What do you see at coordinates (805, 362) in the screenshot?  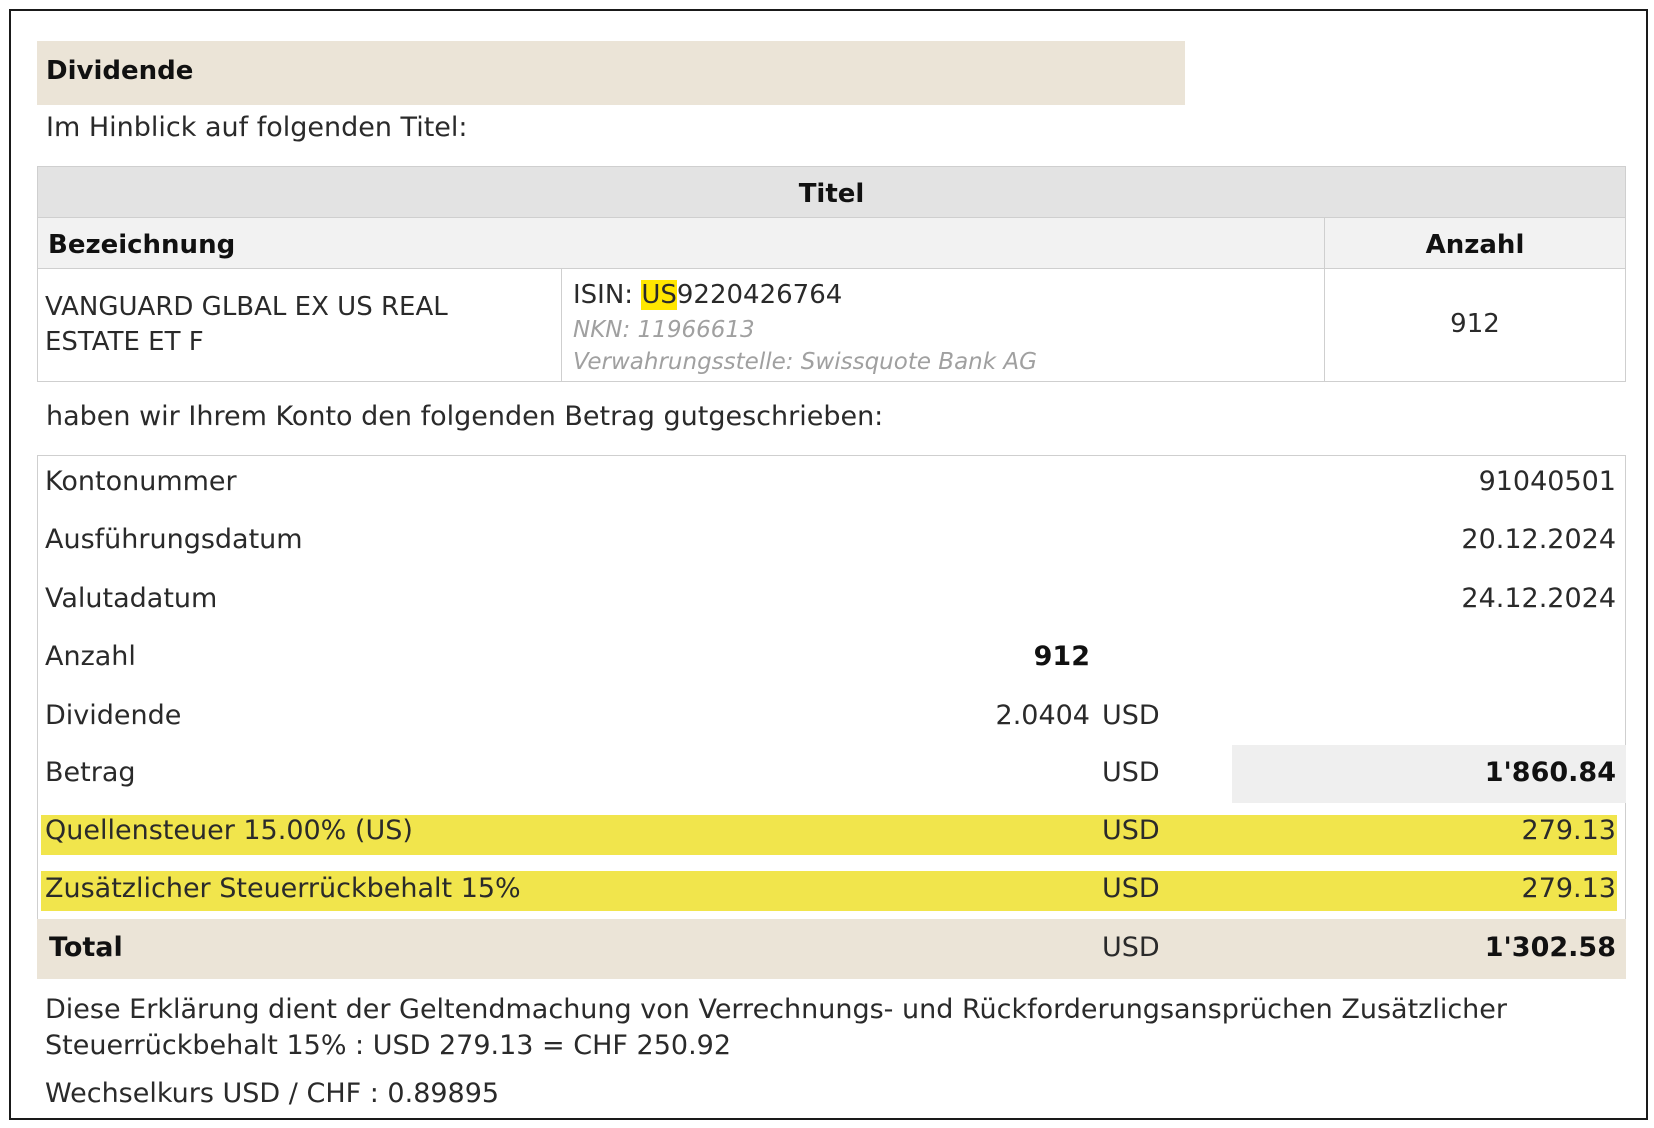 I see `custodian: Verwahrungsstelle: Swissquote Bank AG` at bounding box center [805, 362].